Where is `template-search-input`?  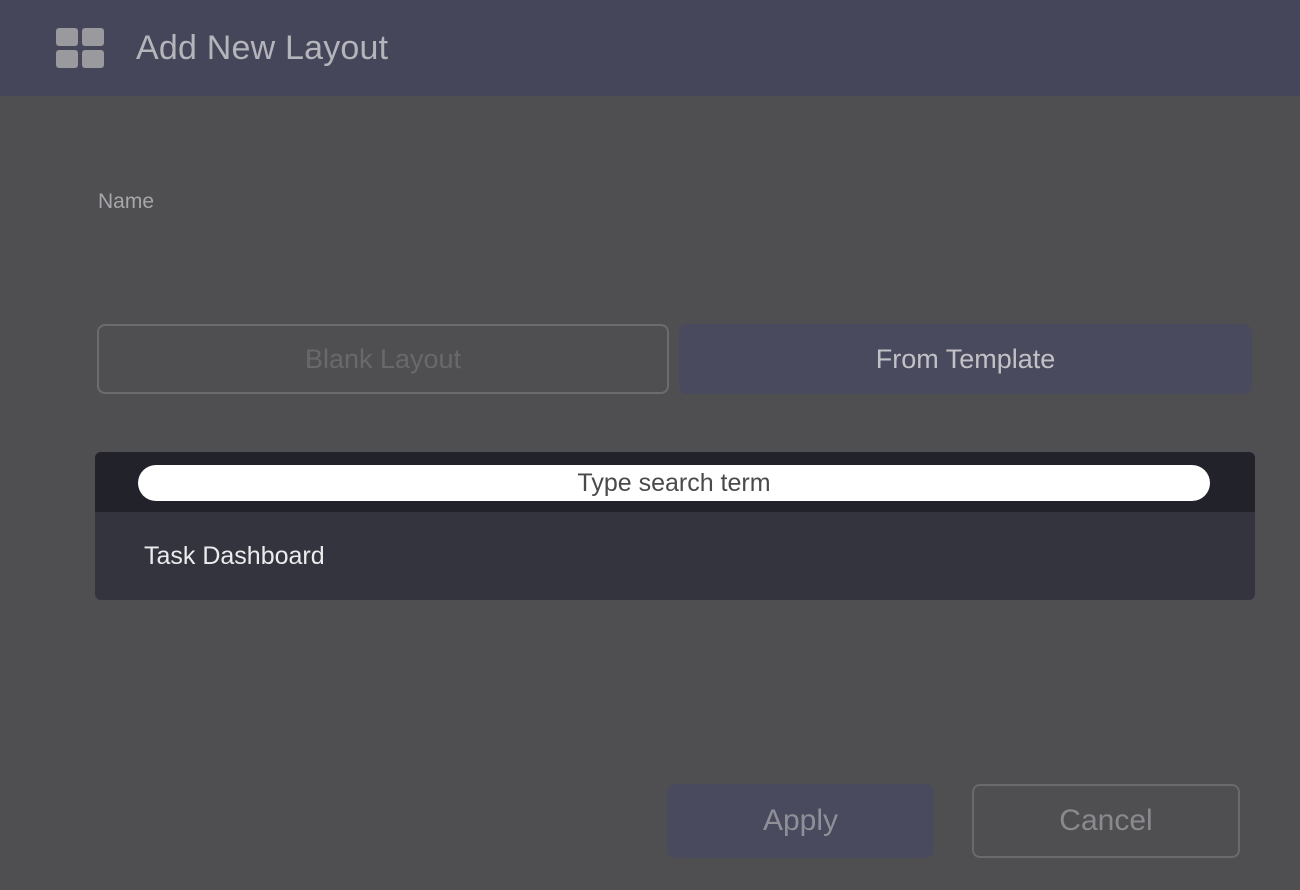
template-search-input is located at coordinates (674, 483).